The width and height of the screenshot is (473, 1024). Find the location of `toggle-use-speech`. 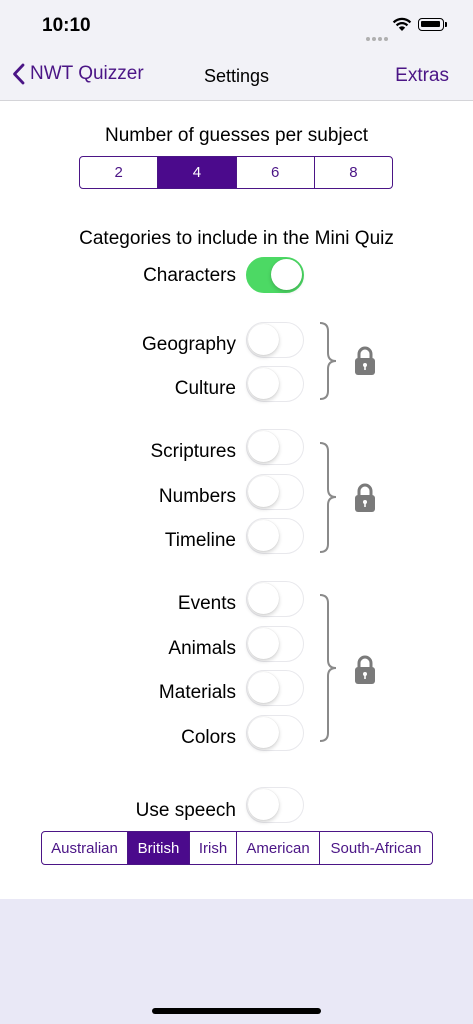

toggle-use-speech is located at coordinates (275, 805).